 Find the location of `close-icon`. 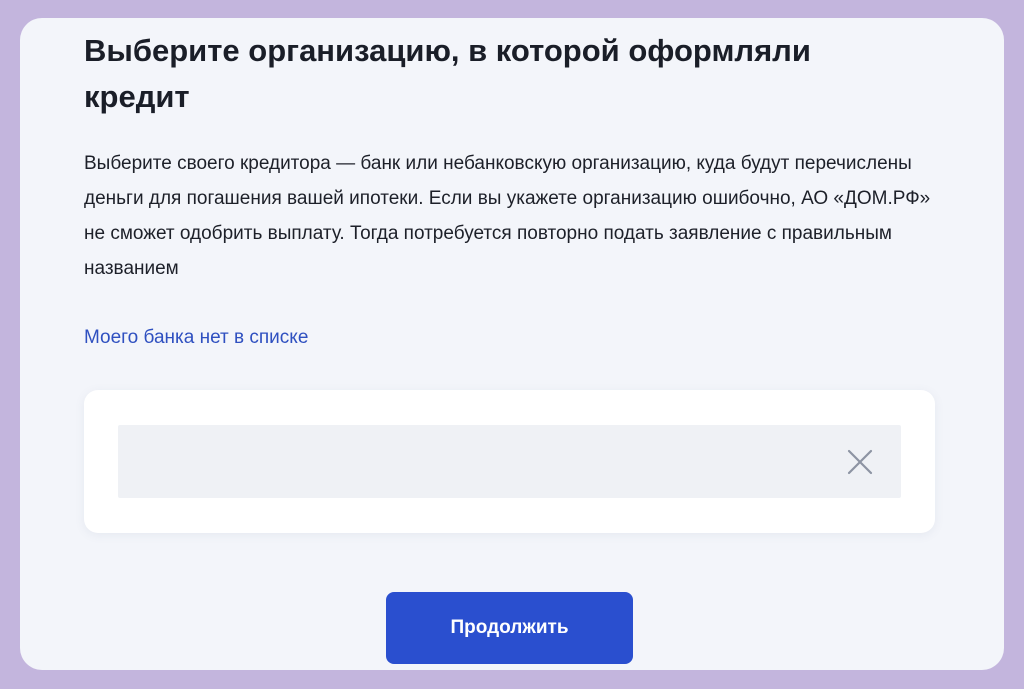

close-icon is located at coordinates (860, 462).